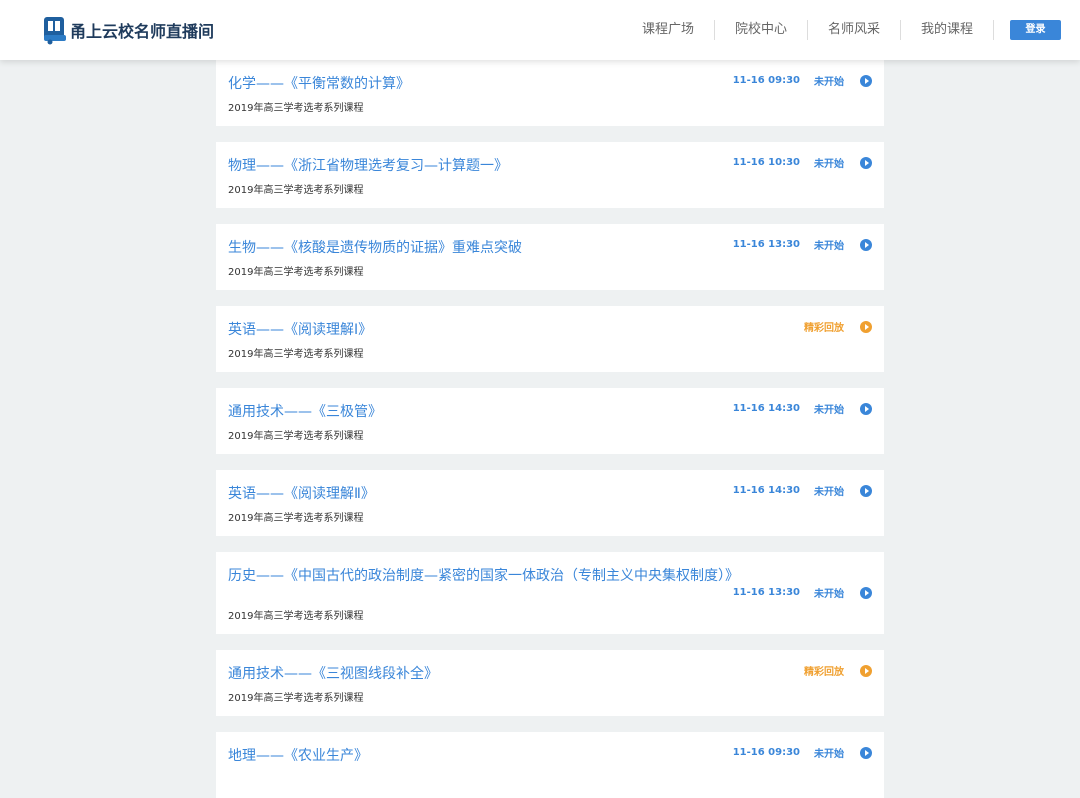 Image resolution: width=1080 pixels, height=798 pixels. I want to click on course-card: 通用技术——《三极管》 2019年高三学考选考系列课程 11-16 14:30 未开始, so click(550, 421).